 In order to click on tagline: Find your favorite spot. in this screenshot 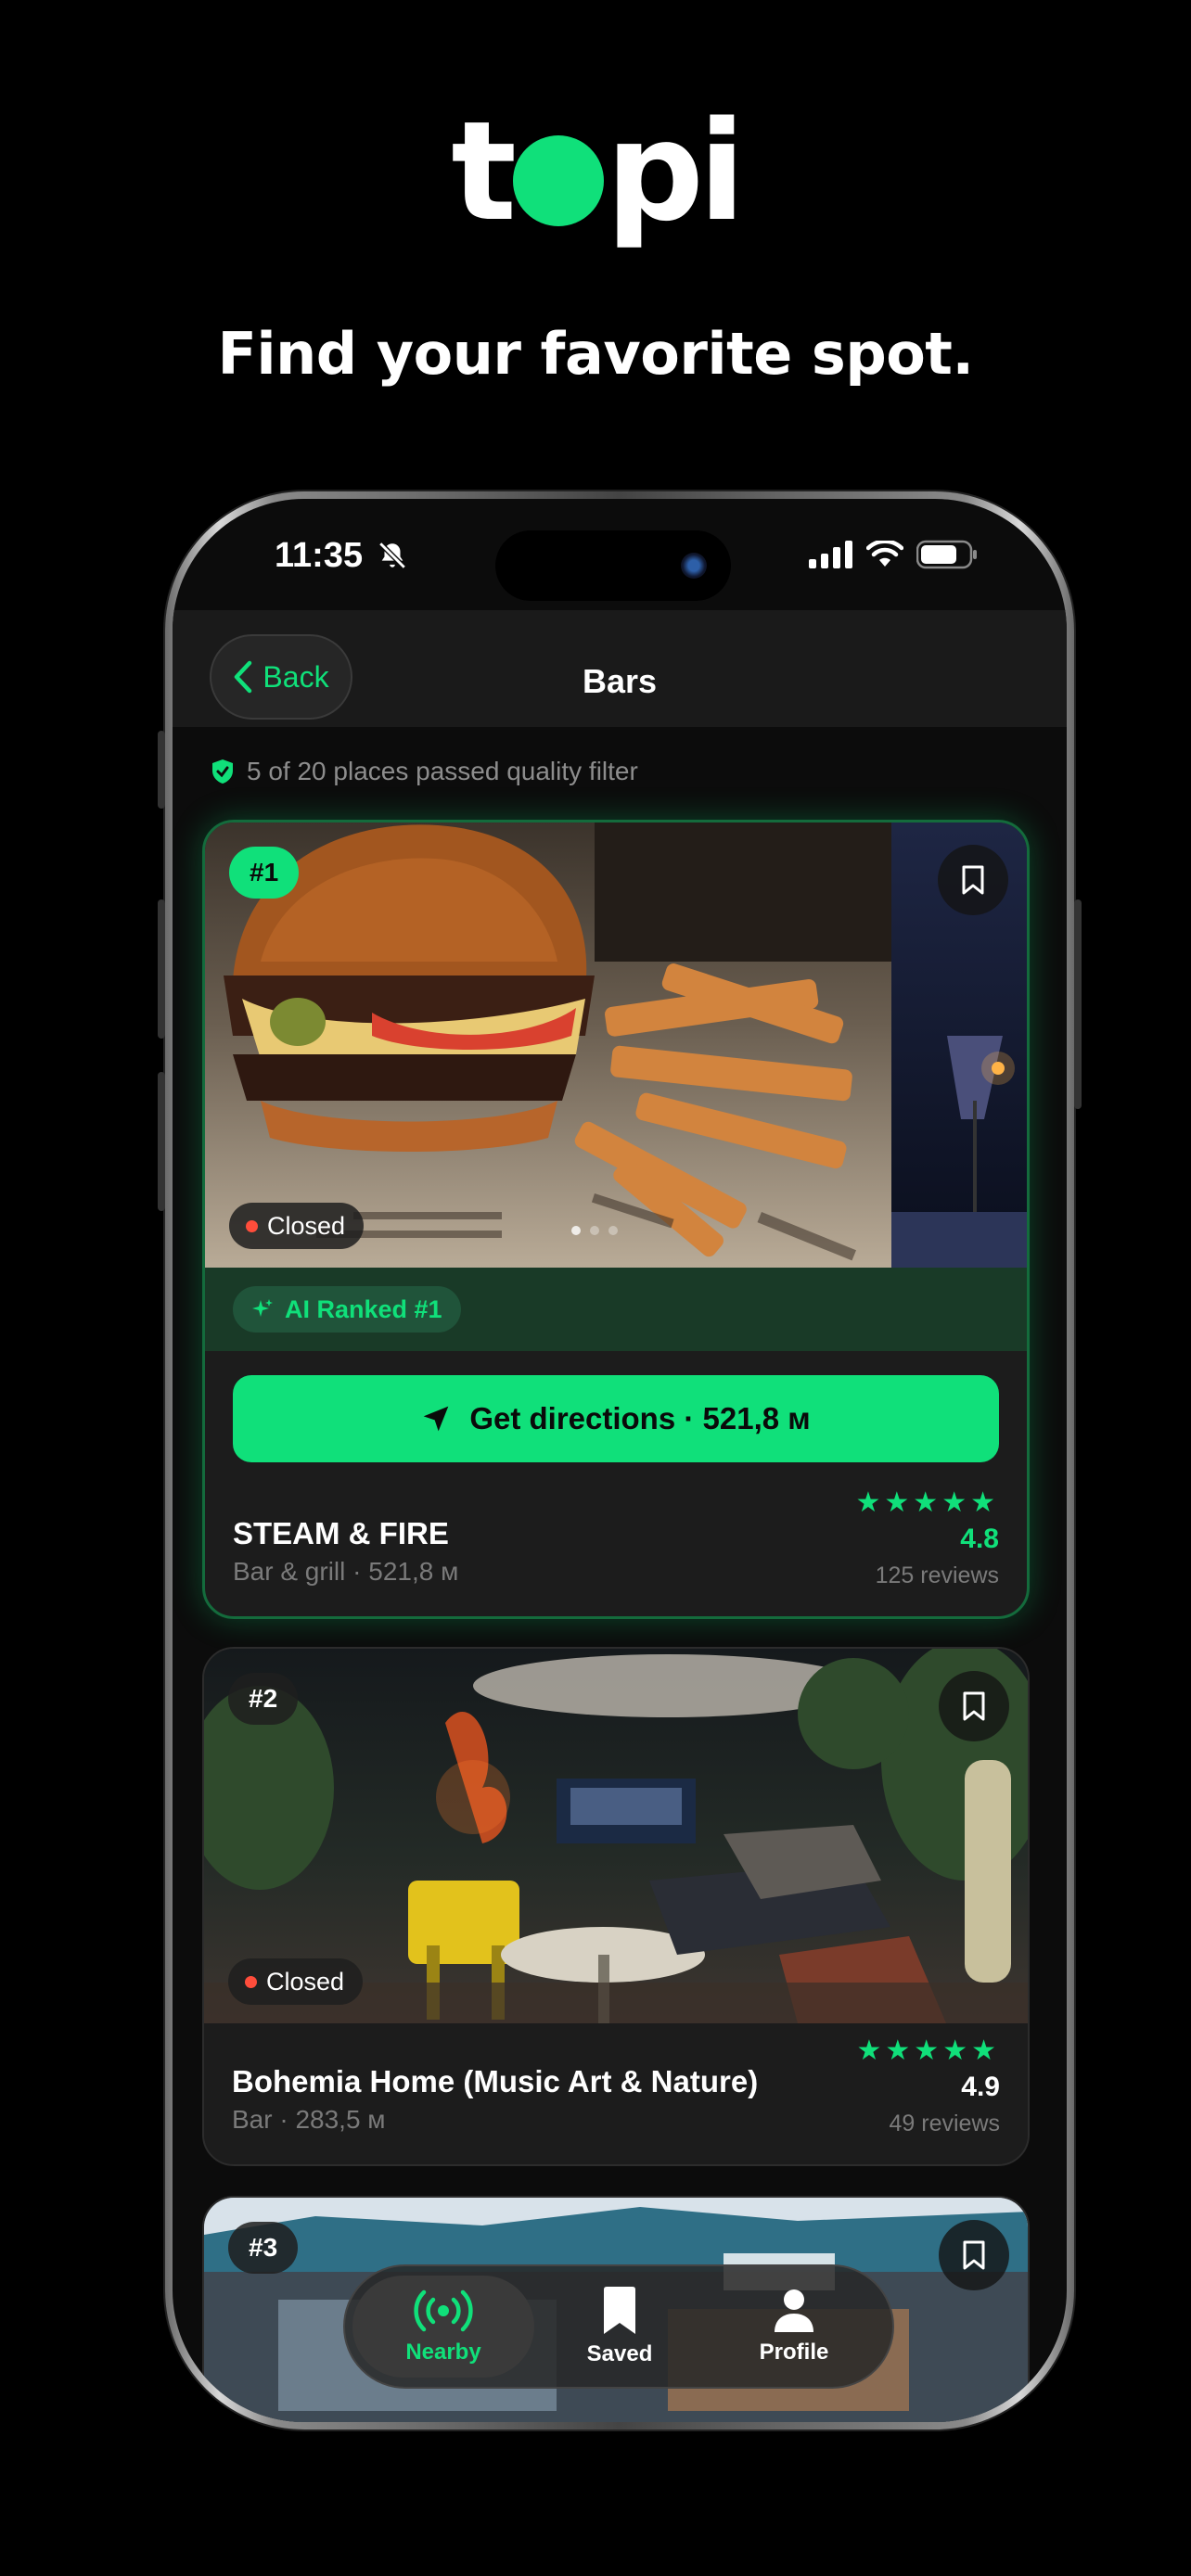, I will do `click(595, 354)`.